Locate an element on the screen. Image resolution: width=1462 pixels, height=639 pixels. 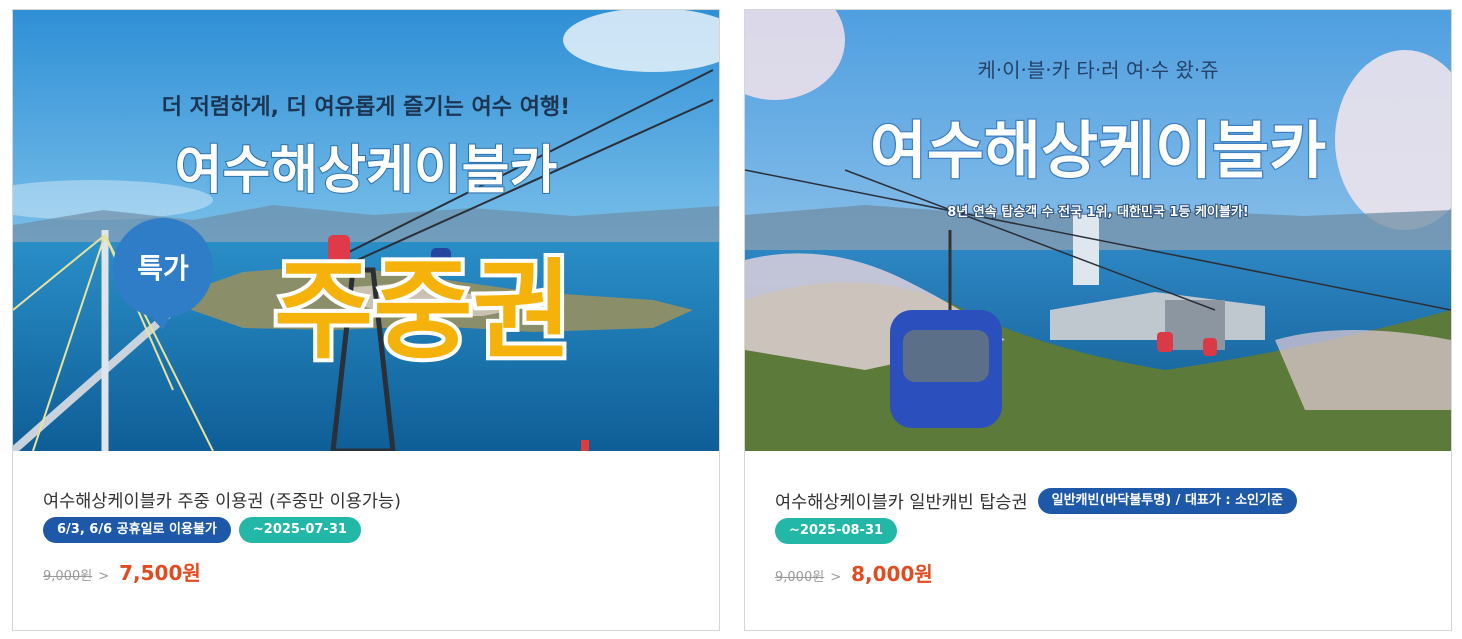
tag-expiry-date: ~2025-08-31 is located at coordinates (836, 531).